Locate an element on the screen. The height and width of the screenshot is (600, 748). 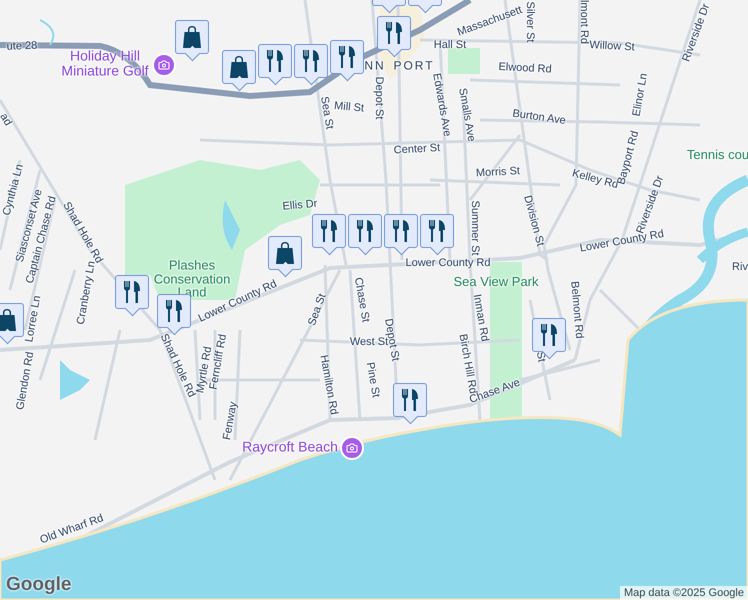
street-label: Morris St is located at coordinates (498, 173).